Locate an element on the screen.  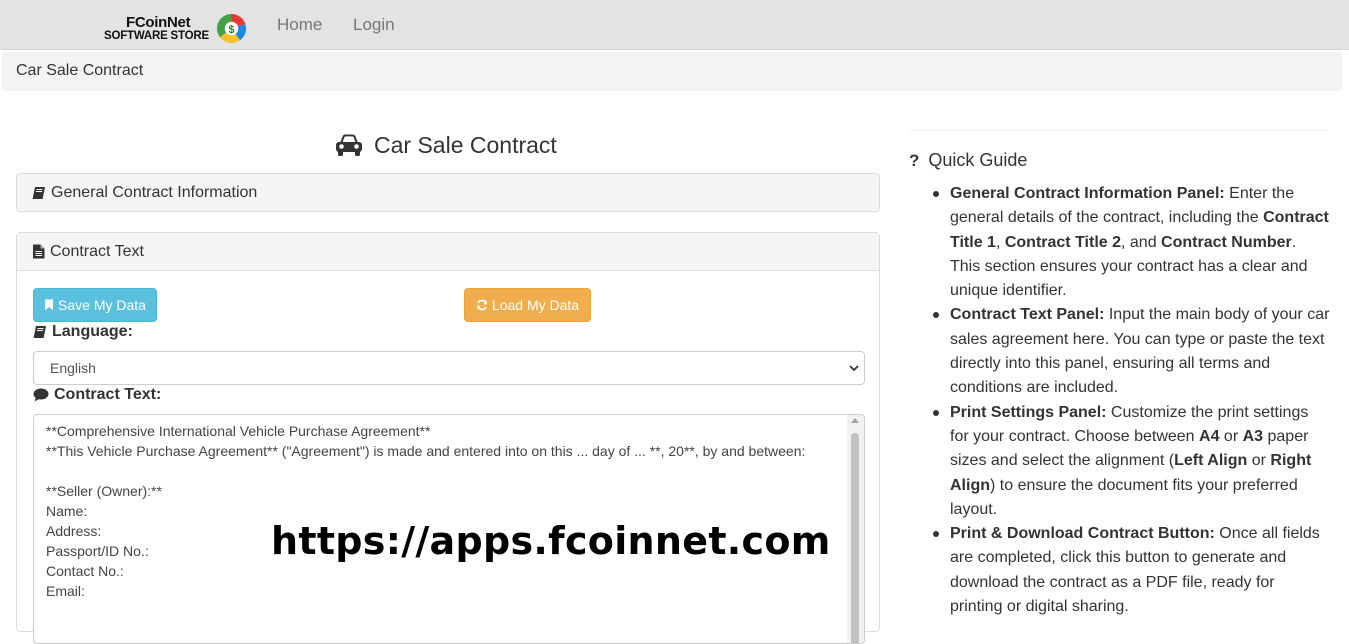
contract-text-panel-title: Contract Text is located at coordinates (97, 251).